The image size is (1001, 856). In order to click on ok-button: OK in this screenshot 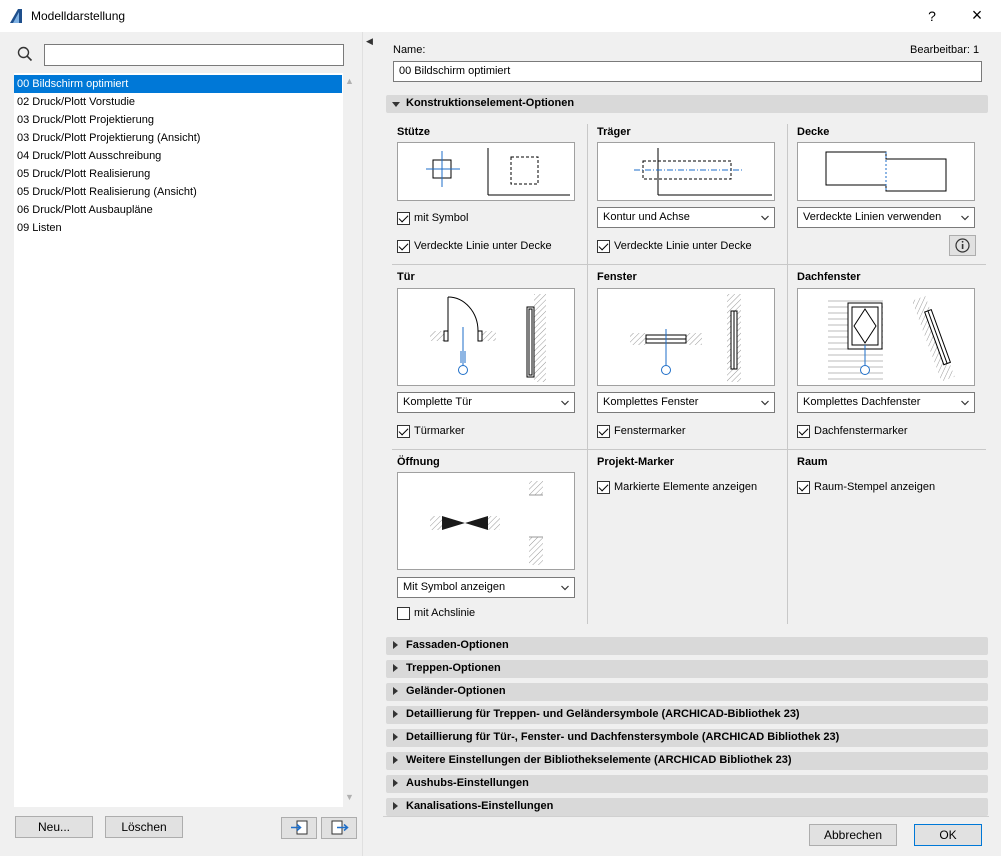, I will do `click(948, 835)`.